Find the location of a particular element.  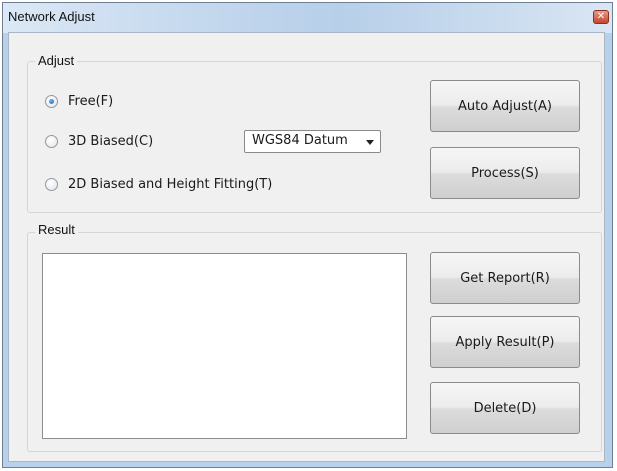

adjust-group-label: Adjust is located at coordinates (56, 60).